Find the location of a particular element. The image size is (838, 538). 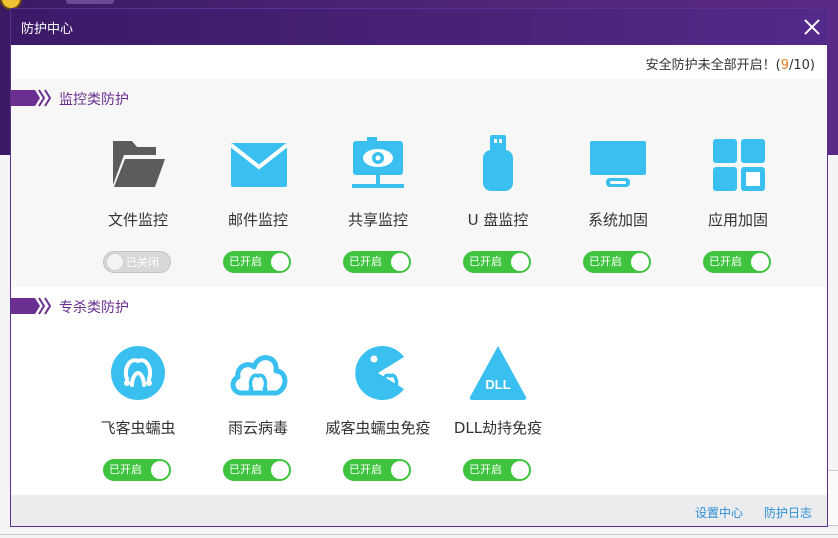

dialog-footer: 设置中心 防护日志 is located at coordinates (419, 510).